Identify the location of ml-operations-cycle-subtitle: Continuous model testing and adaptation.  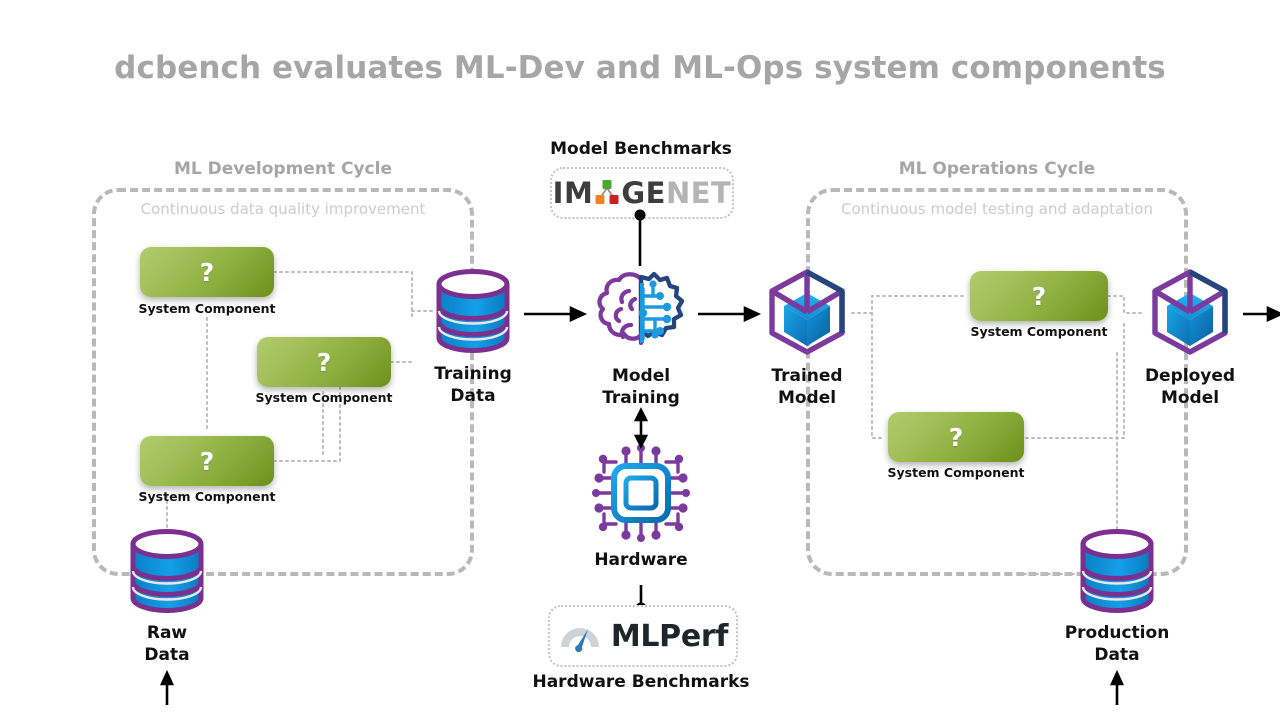
(997, 209).